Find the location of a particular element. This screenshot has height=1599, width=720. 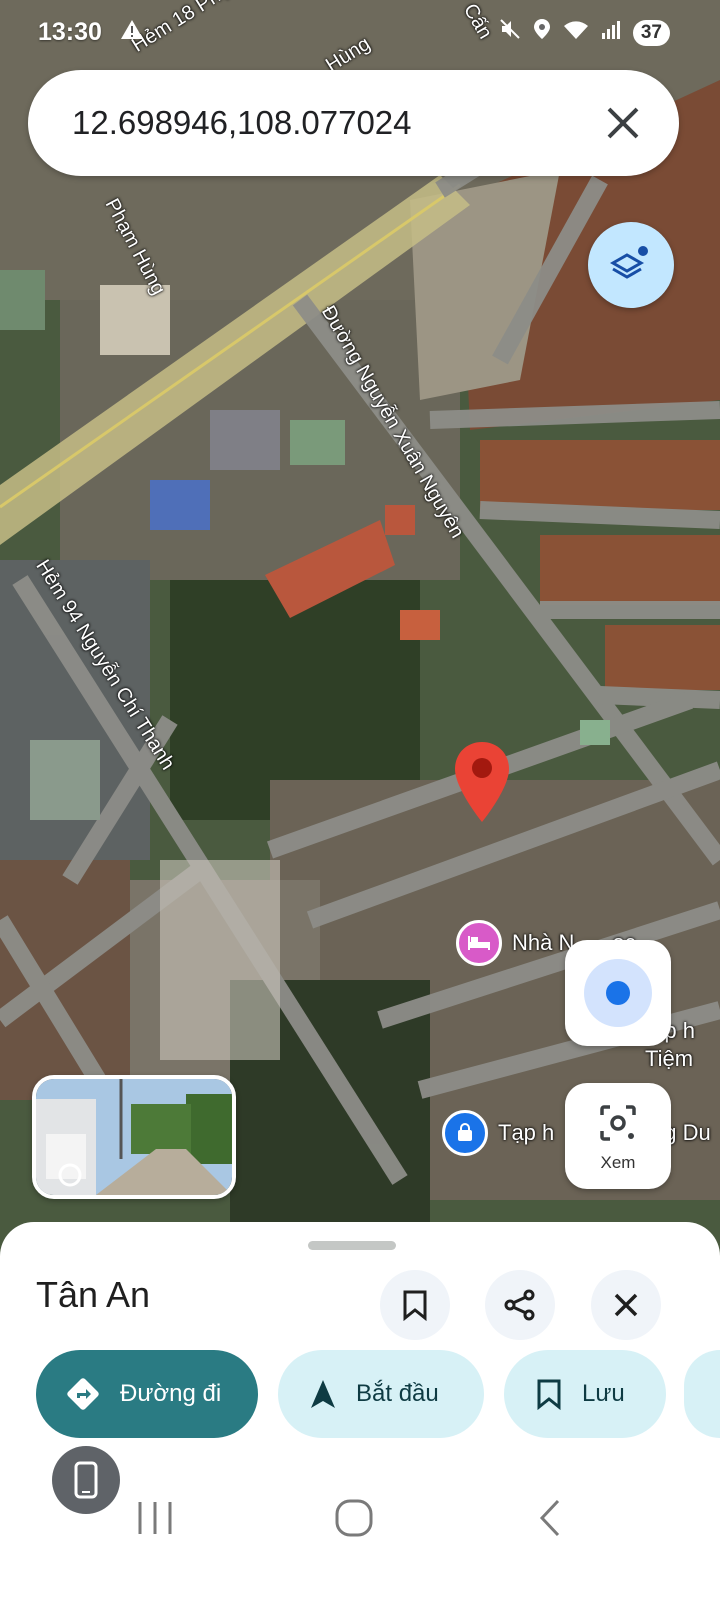

lens-button: Xem is located at coordinates (618, 1136).